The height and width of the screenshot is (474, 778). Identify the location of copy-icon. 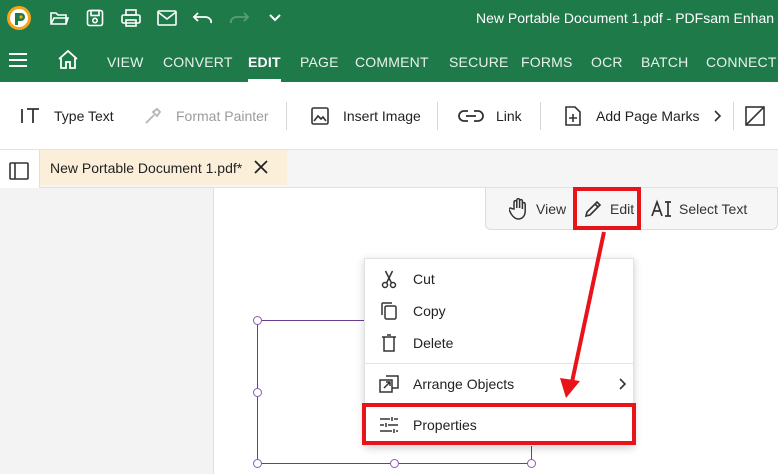
(389, 311).